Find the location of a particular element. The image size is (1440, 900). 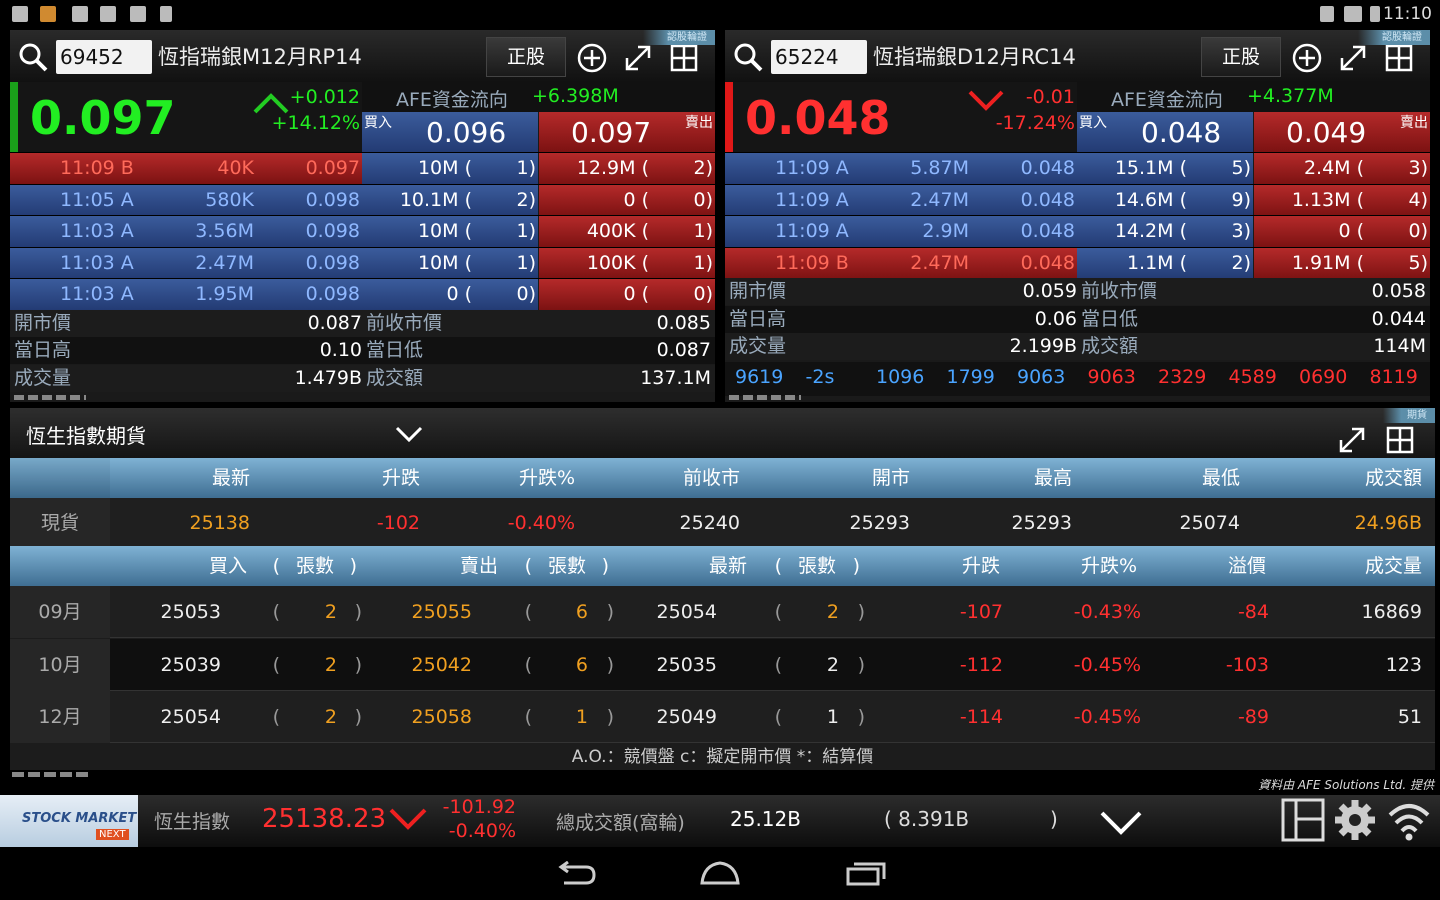

logo-badge: NEXT is located at coordinates (112, 834).